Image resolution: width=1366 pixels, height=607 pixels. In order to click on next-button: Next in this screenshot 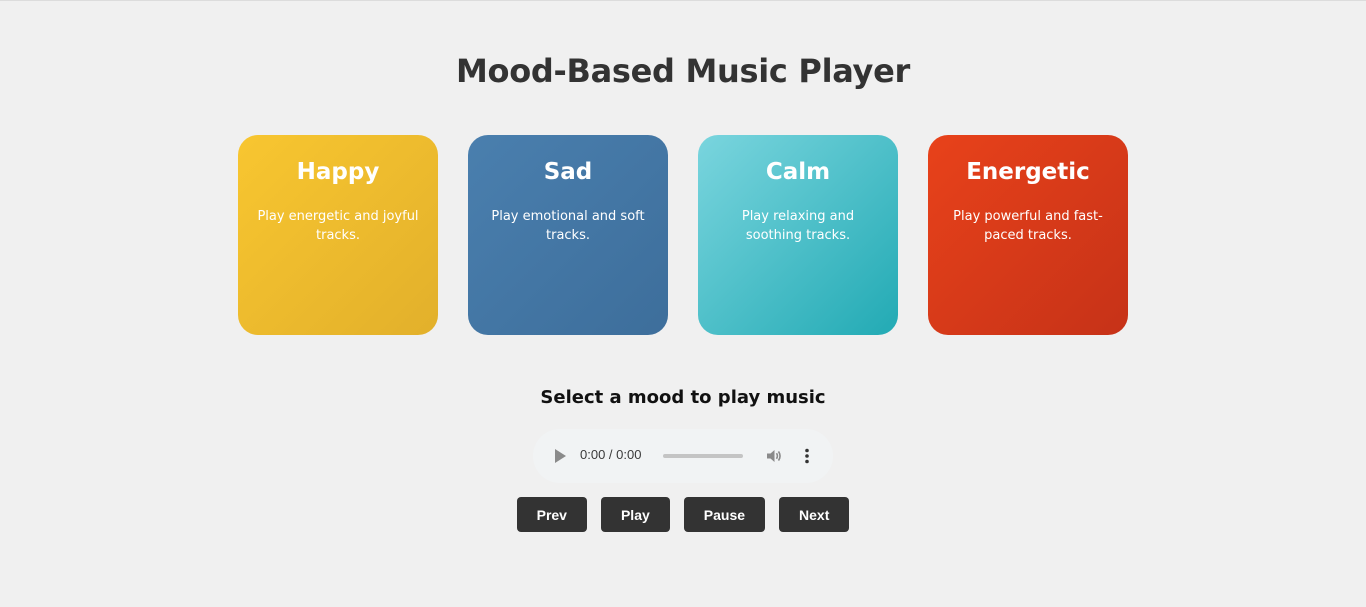, I will do `click(814, 514)`.